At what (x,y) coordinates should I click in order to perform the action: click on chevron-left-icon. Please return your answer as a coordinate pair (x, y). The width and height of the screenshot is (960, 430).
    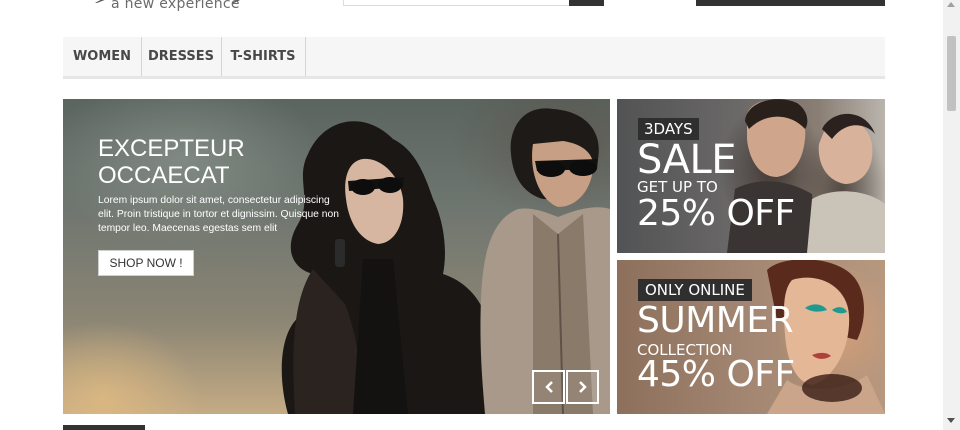
    Looking at the image, I should click on (549, 387).